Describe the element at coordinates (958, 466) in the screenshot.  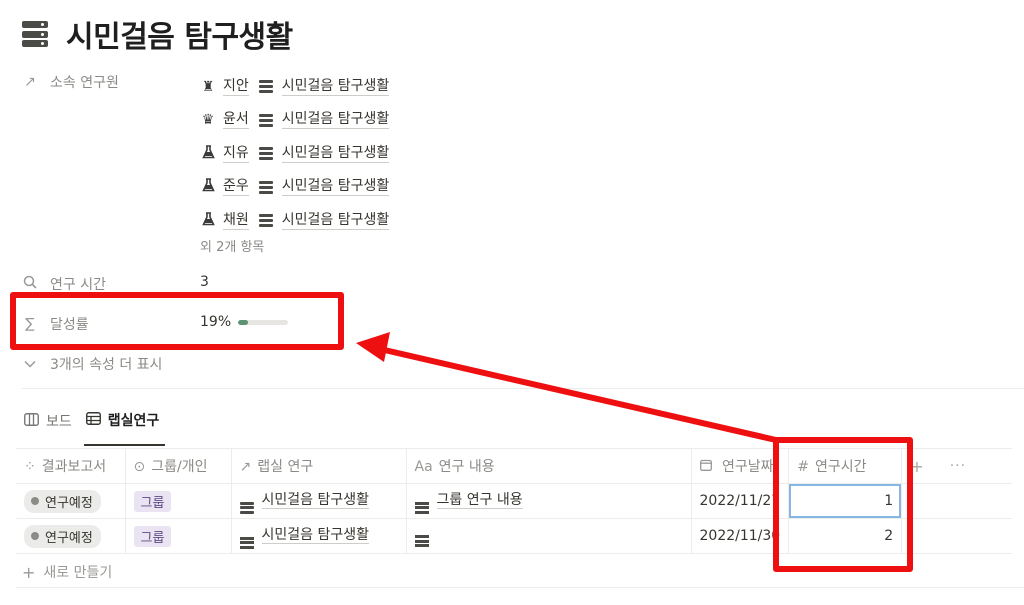
I see `more-icon: ···` at that location.